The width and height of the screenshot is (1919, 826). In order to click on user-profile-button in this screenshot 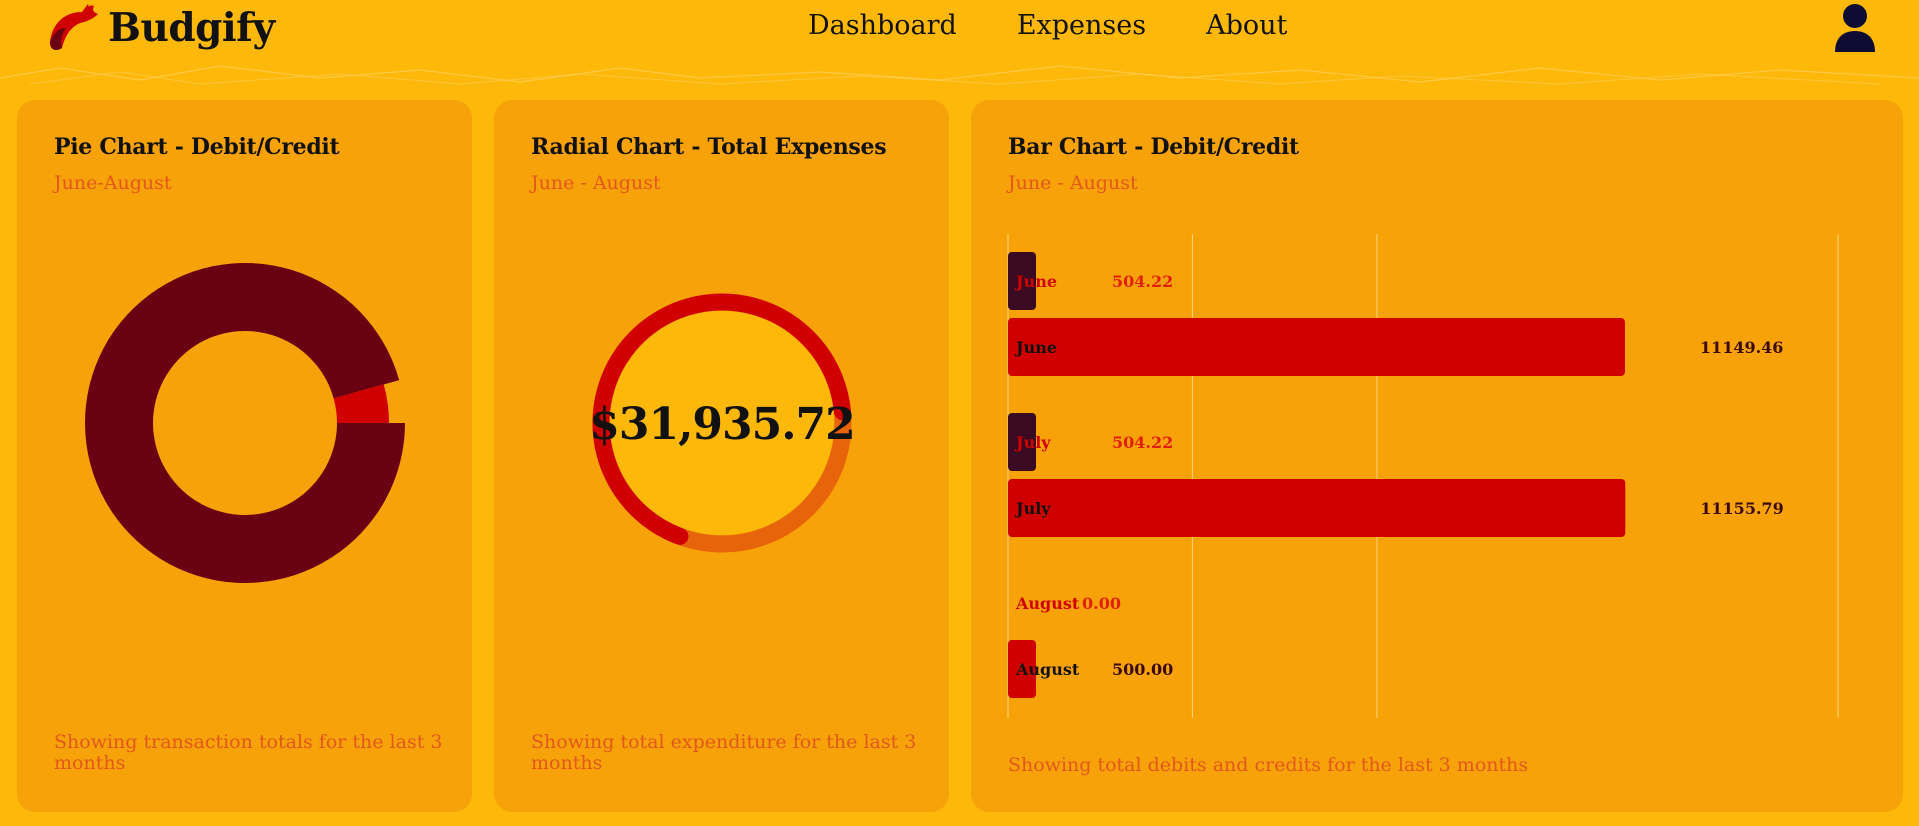, I will do `click(1855, 30)`.